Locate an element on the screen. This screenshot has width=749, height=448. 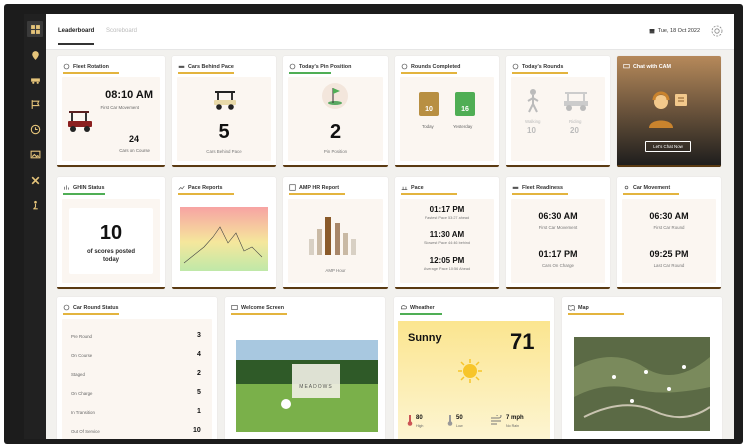
todays-rounds-card: Today's Rounds Walking Riding 10 20 is located at coordinates (558, 111).